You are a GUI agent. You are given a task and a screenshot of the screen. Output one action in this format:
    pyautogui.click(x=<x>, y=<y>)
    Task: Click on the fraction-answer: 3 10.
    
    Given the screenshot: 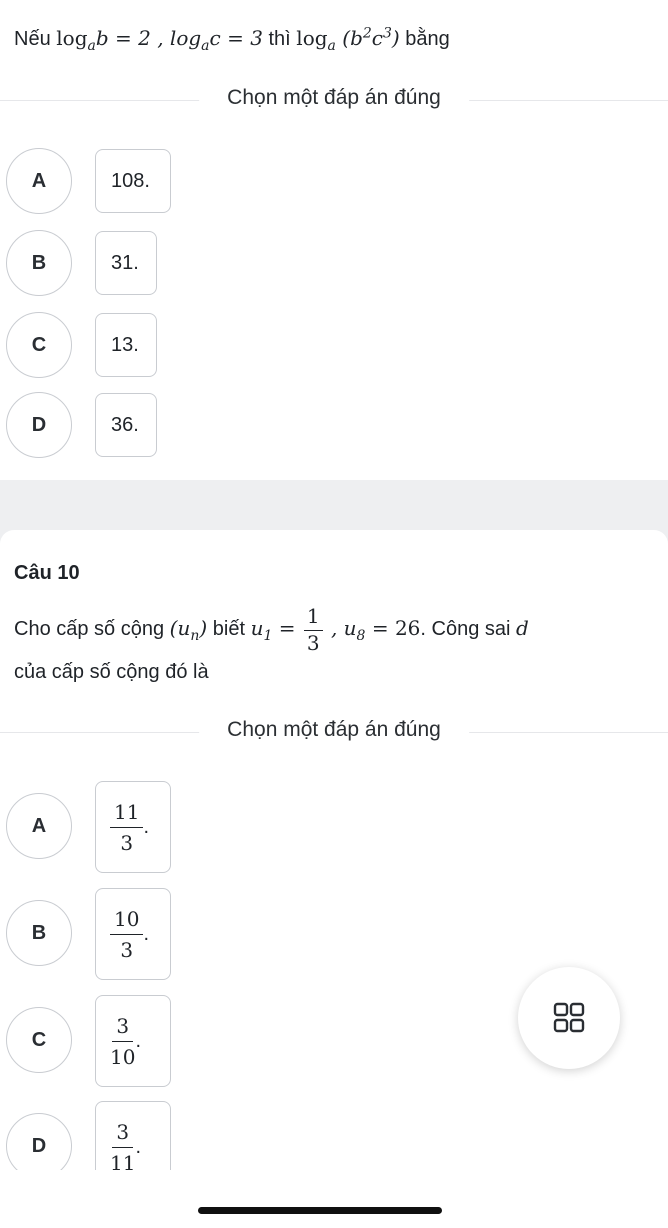 What is the action you would take?
    pyautogui.click(x=125, y=1041)
    